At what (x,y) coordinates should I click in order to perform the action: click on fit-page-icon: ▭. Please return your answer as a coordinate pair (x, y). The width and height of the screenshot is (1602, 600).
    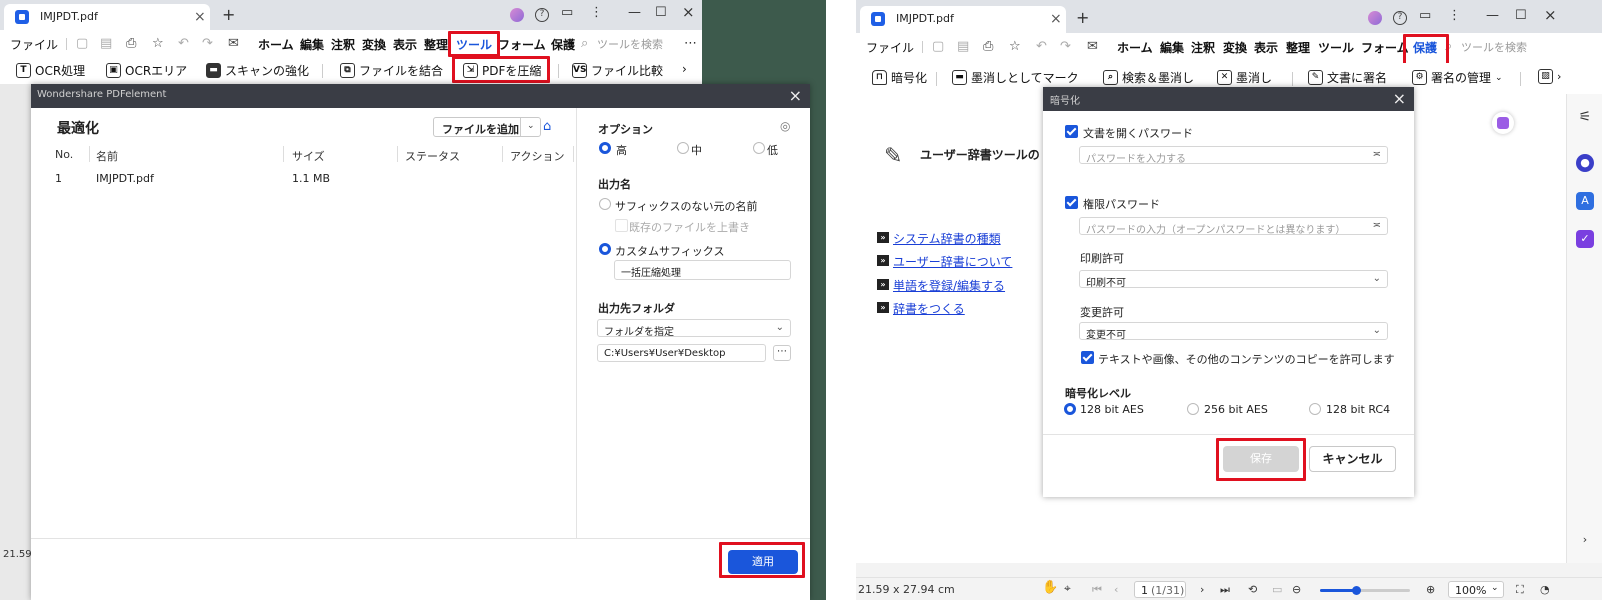
    Looking at the image, I should click on (1277, 589).